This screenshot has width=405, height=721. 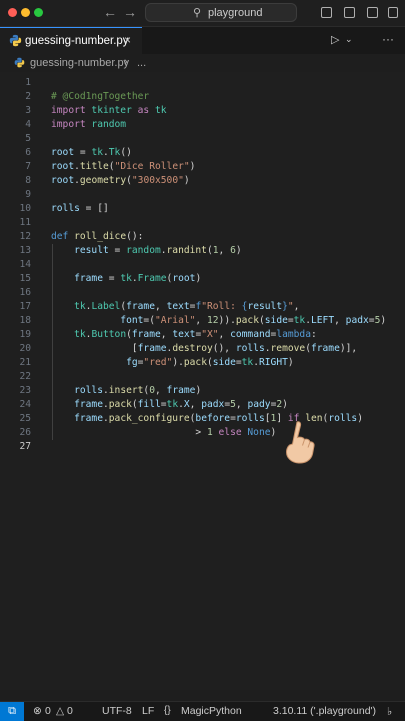 What do you see at coordinates (25, 362) in the screenshot?
I see `line-number: 21` at bounding box center [25, 362].